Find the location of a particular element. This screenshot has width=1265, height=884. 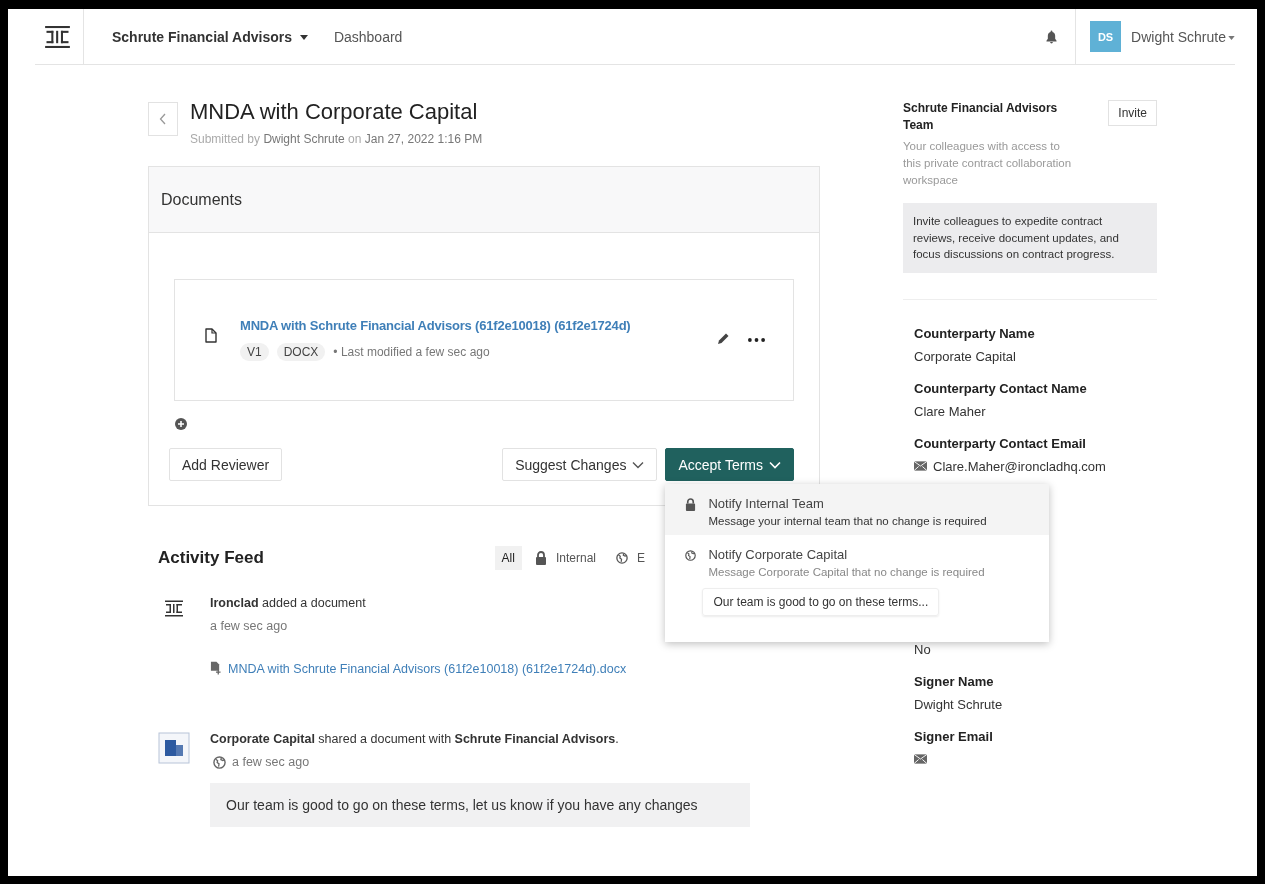

filter-tab: E is located at coordinates (630, 558).